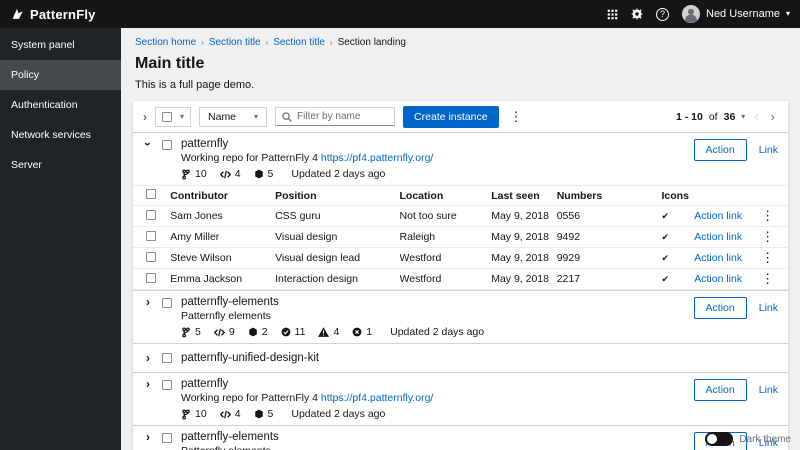  I want to click on sidebar-item-authentication: Authentication, so click(60, 105).